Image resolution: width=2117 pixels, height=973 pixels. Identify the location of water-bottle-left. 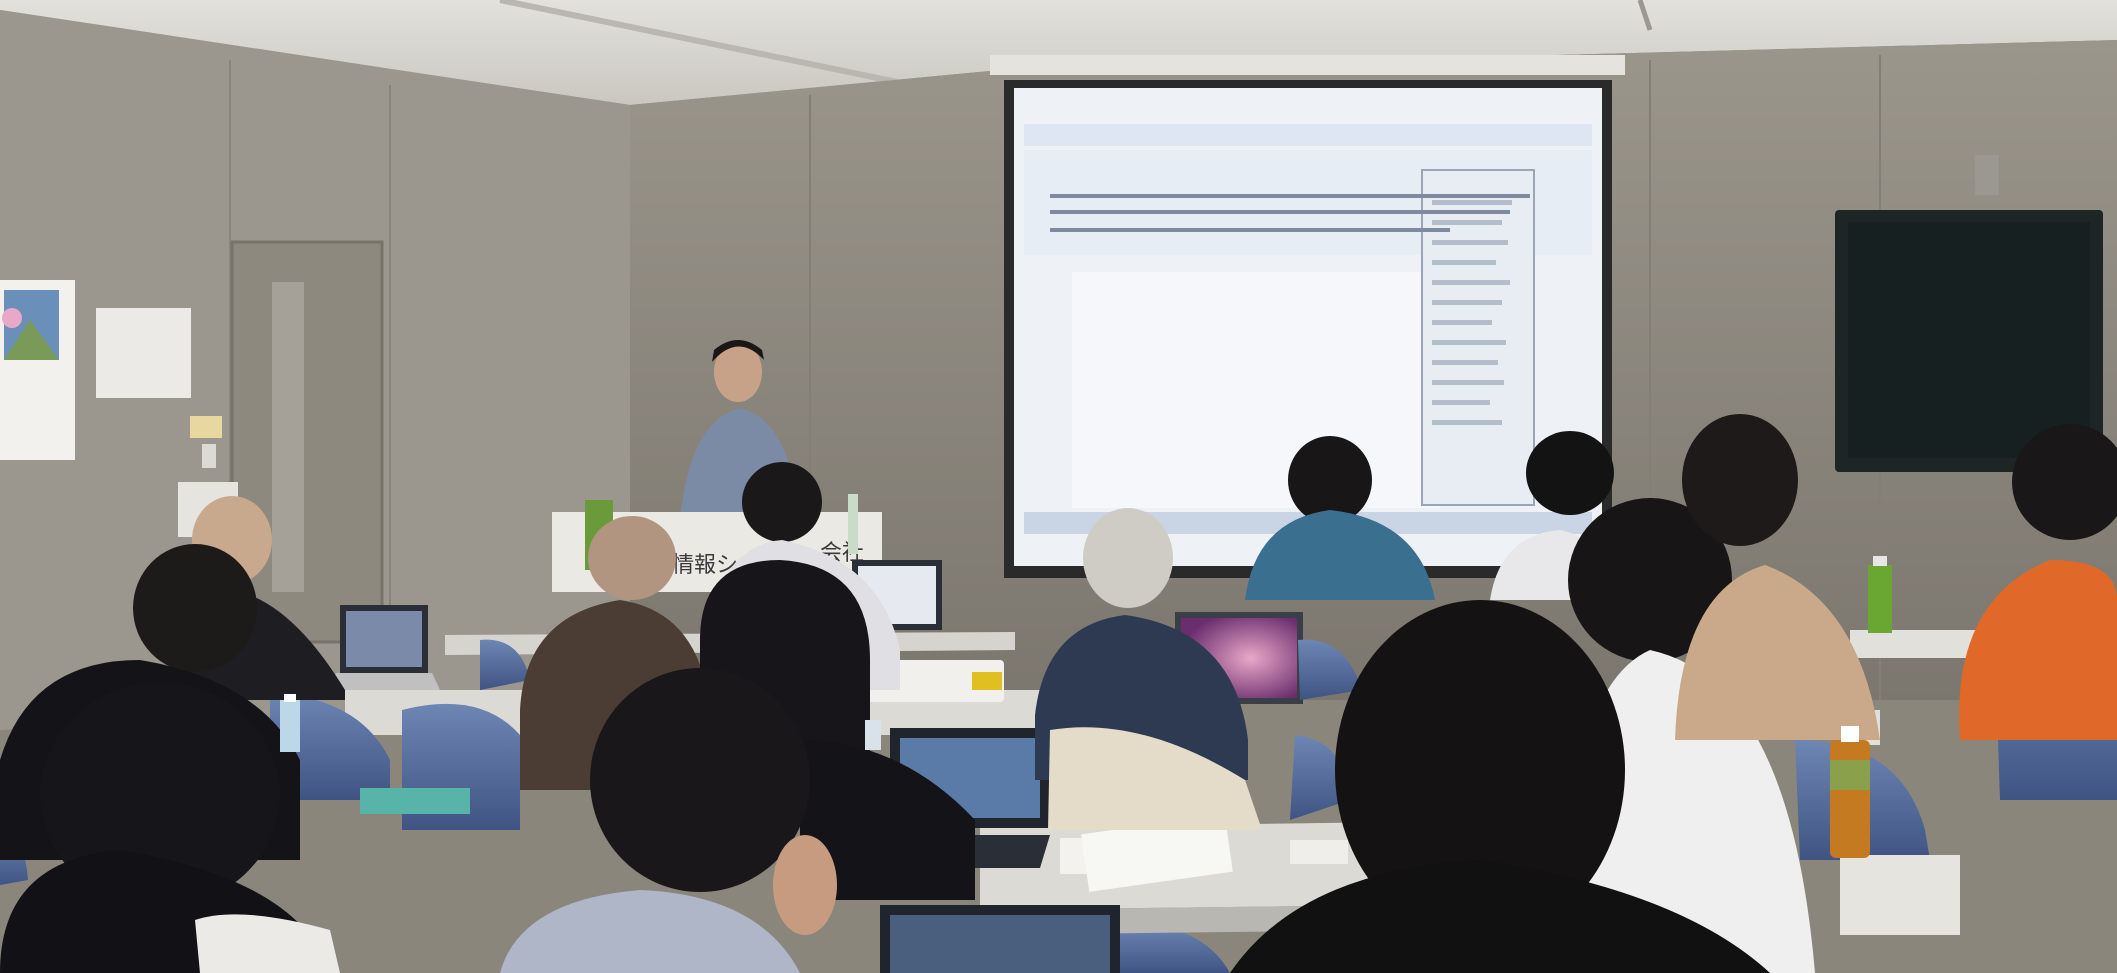
(290, 723).